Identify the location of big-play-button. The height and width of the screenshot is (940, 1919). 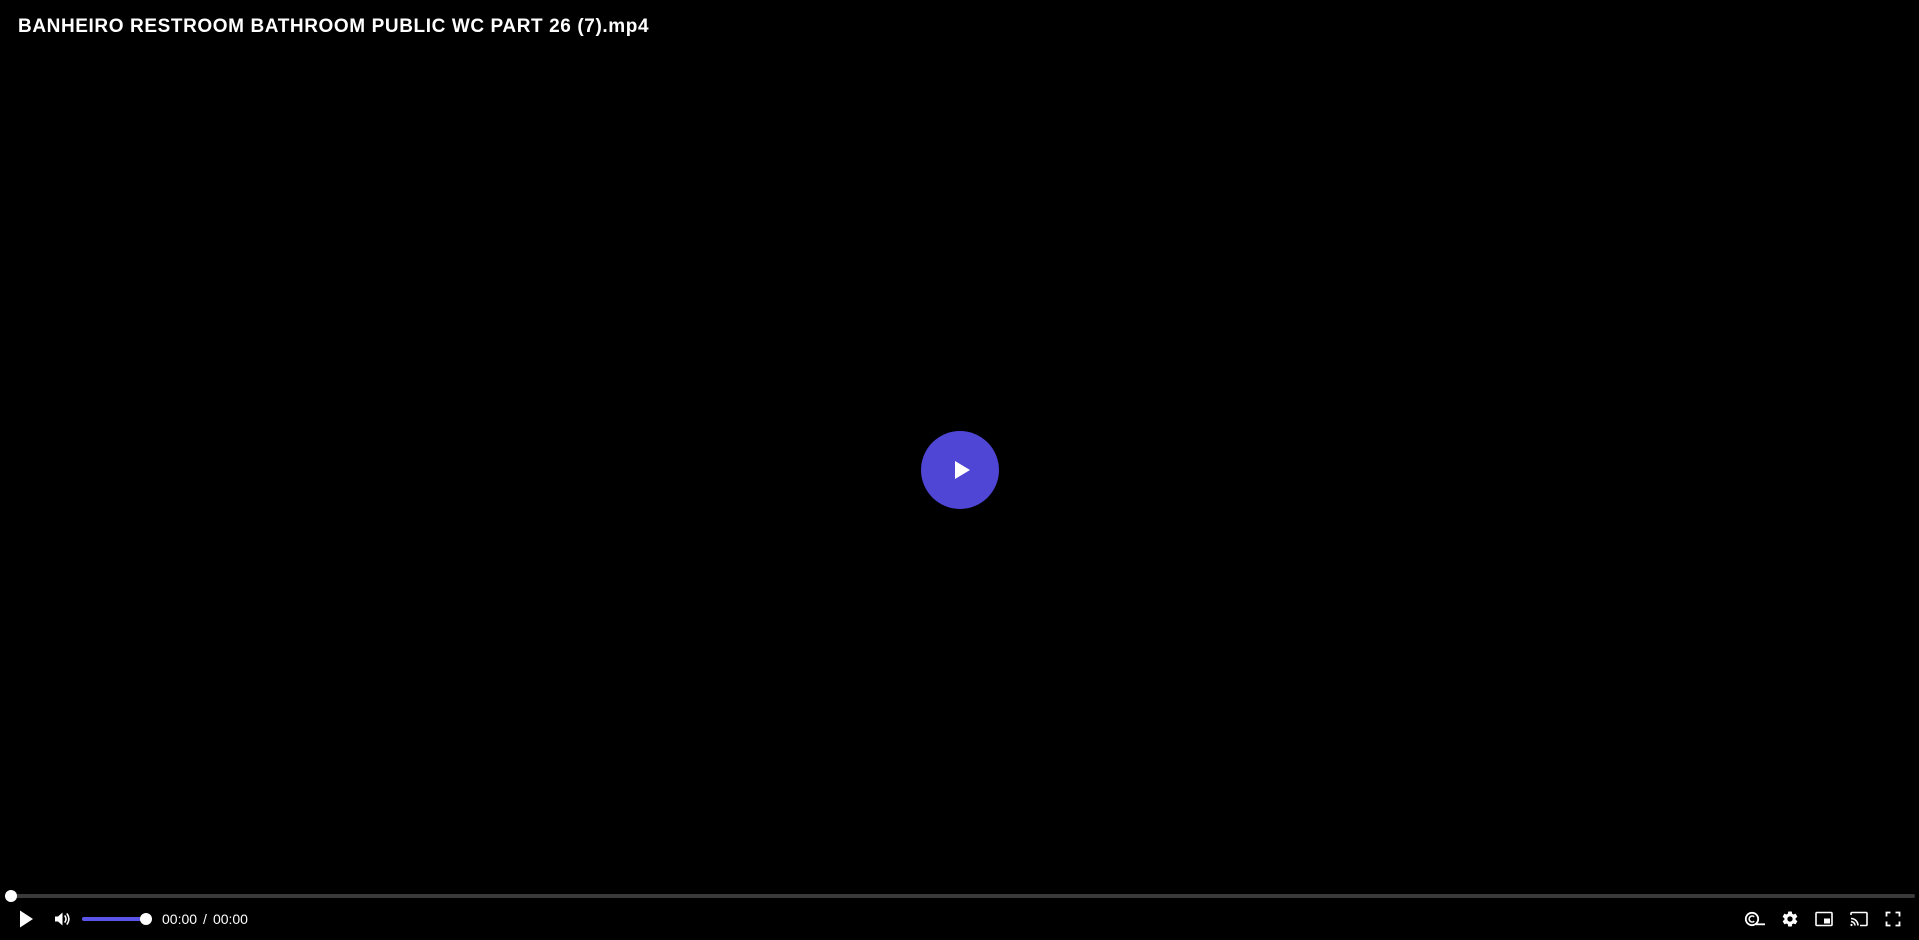
(960, 470).